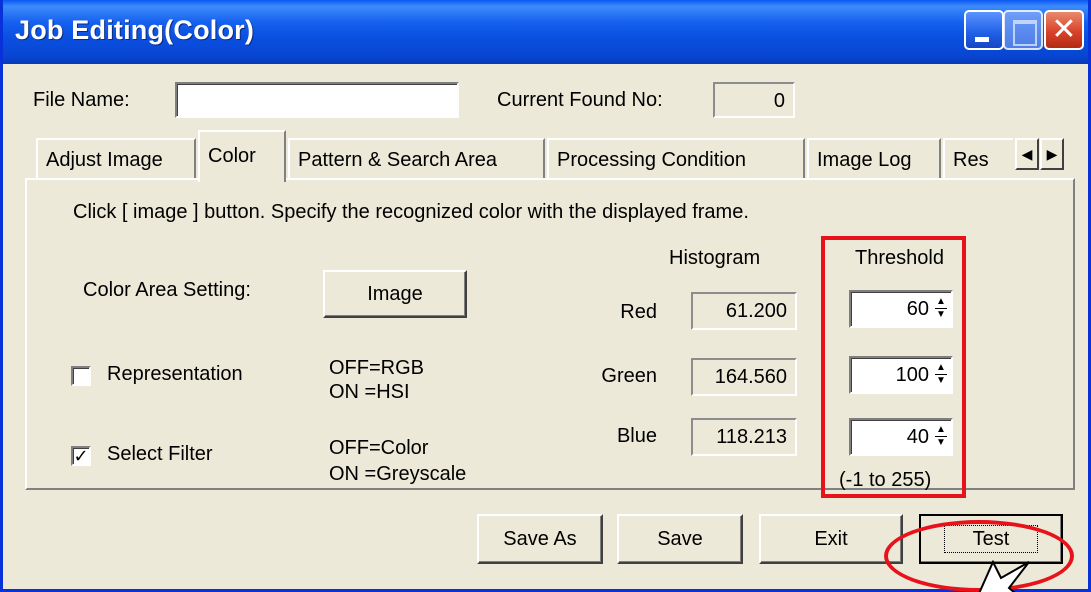 The width and height of the screenshot is (1091, 592). I want to click on tab-image-log: Image Log, so click(874, 159).